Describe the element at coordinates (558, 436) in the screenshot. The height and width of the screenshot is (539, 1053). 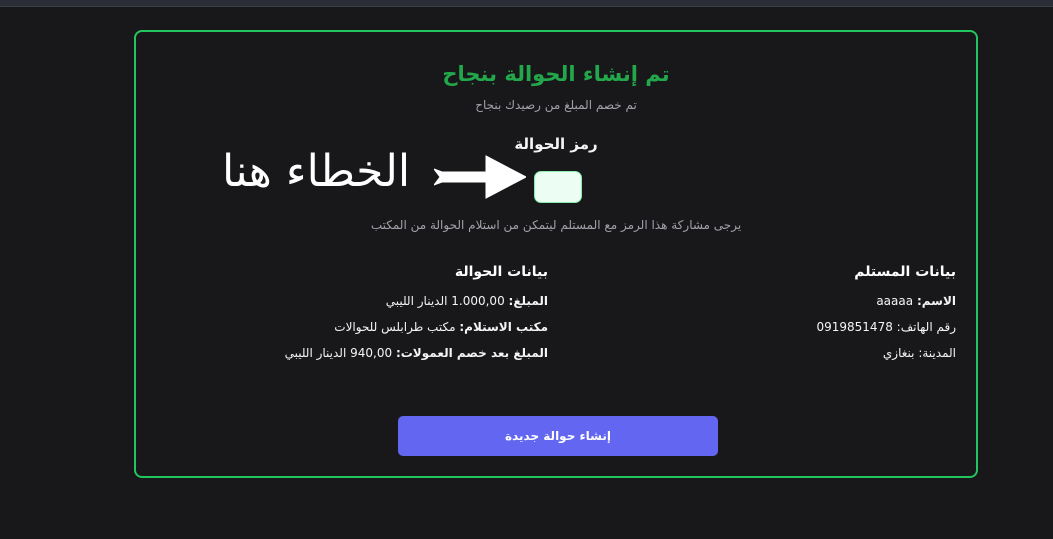
I see `new-transfer-button: إنشاء حوالة جديدة` at that location.